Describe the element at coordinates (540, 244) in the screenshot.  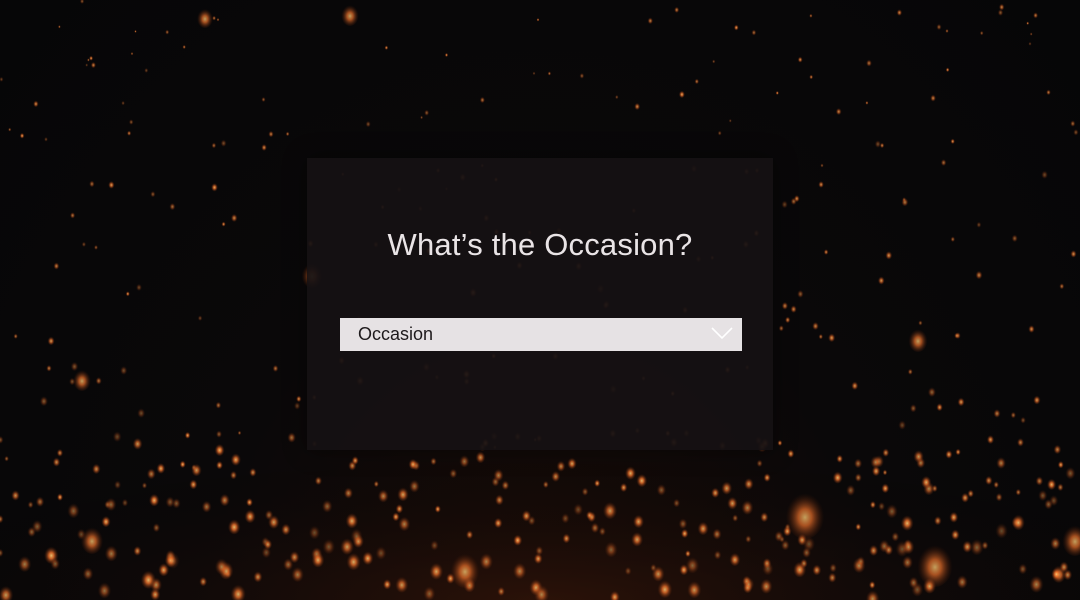
I see `page-title: What’s the Occasion?` at that location.